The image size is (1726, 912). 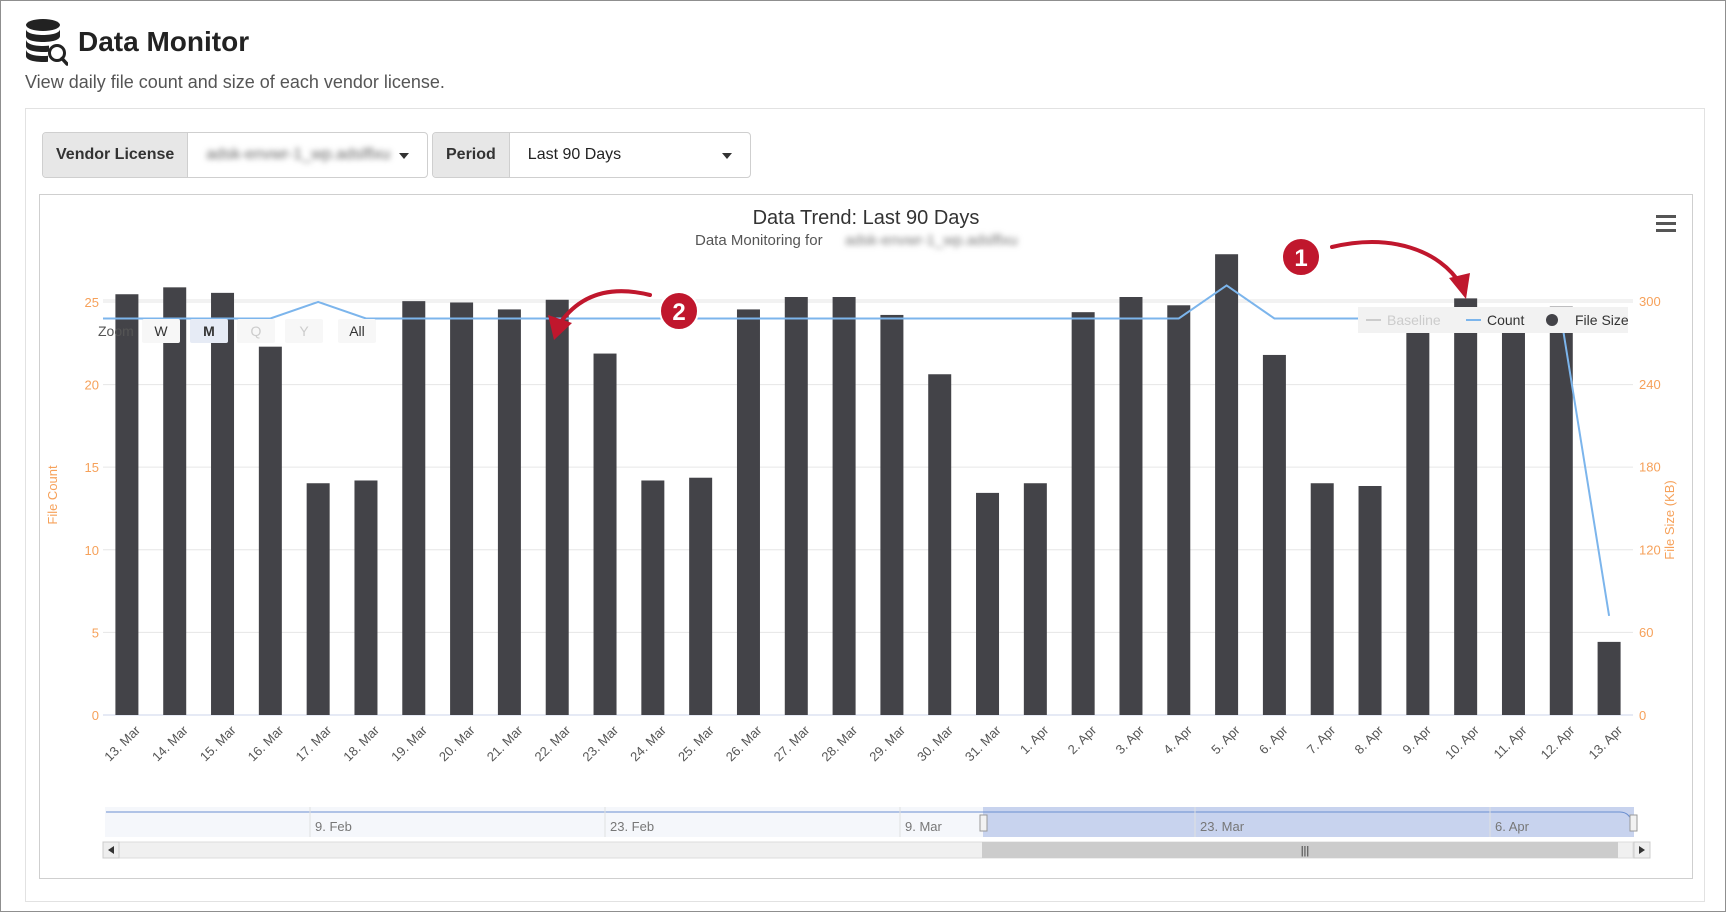 I want to click on left-axis-tick-label: 20, so click(x=92, y=385).